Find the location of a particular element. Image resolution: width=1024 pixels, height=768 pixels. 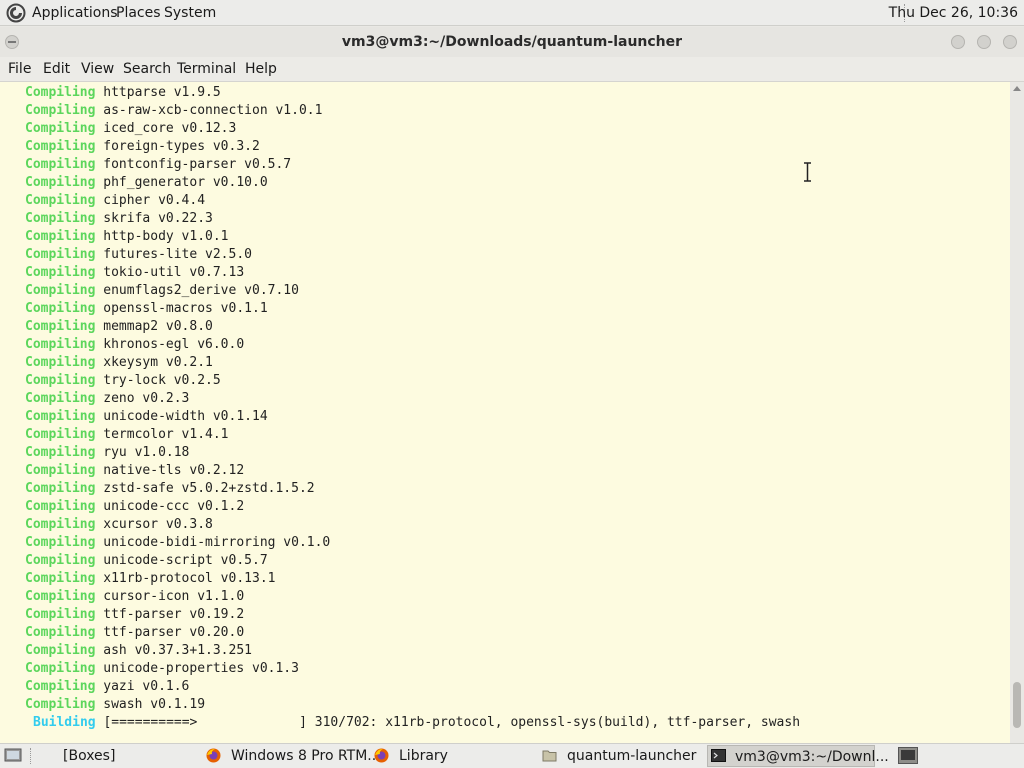

places-menu: Places is located at coordinates (138, 13).